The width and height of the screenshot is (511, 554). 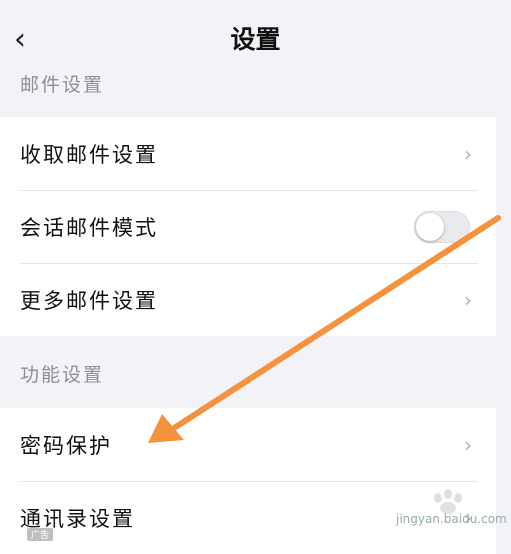 What do you see at coordinates (255, 39) in the screenshot?
I see `page-title: 设置` at bounding box center [255, 39].